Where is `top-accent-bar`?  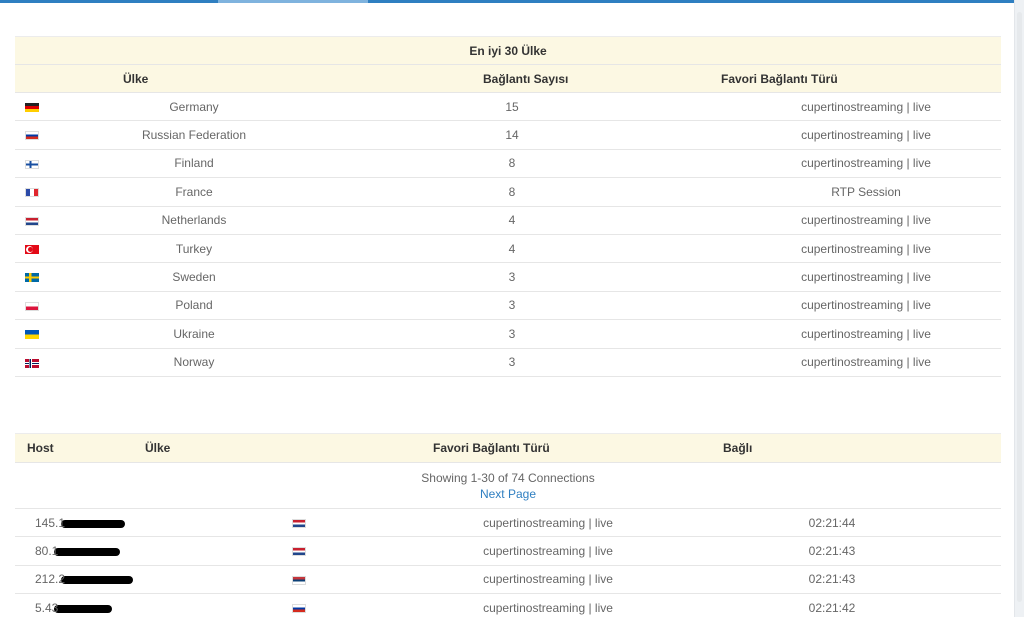
top-accent-bar is located at coordinates (512, 1).